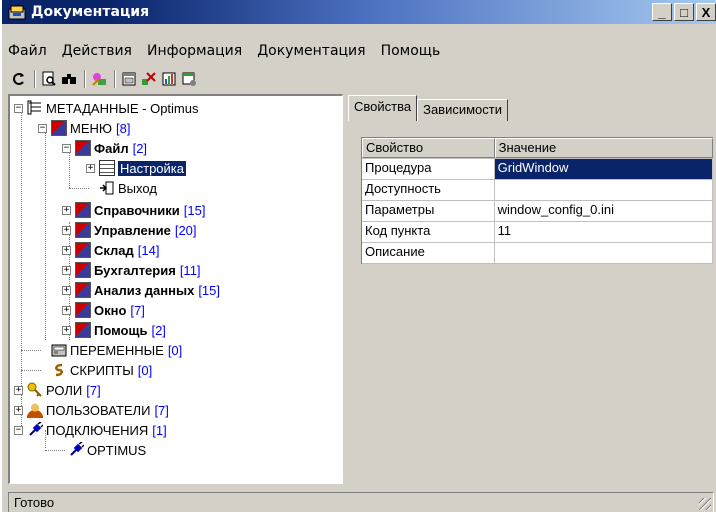 Image resolution: width=716 pixels, height=512 pixels. I want to click on maximize-button: □, so click(684, 12).